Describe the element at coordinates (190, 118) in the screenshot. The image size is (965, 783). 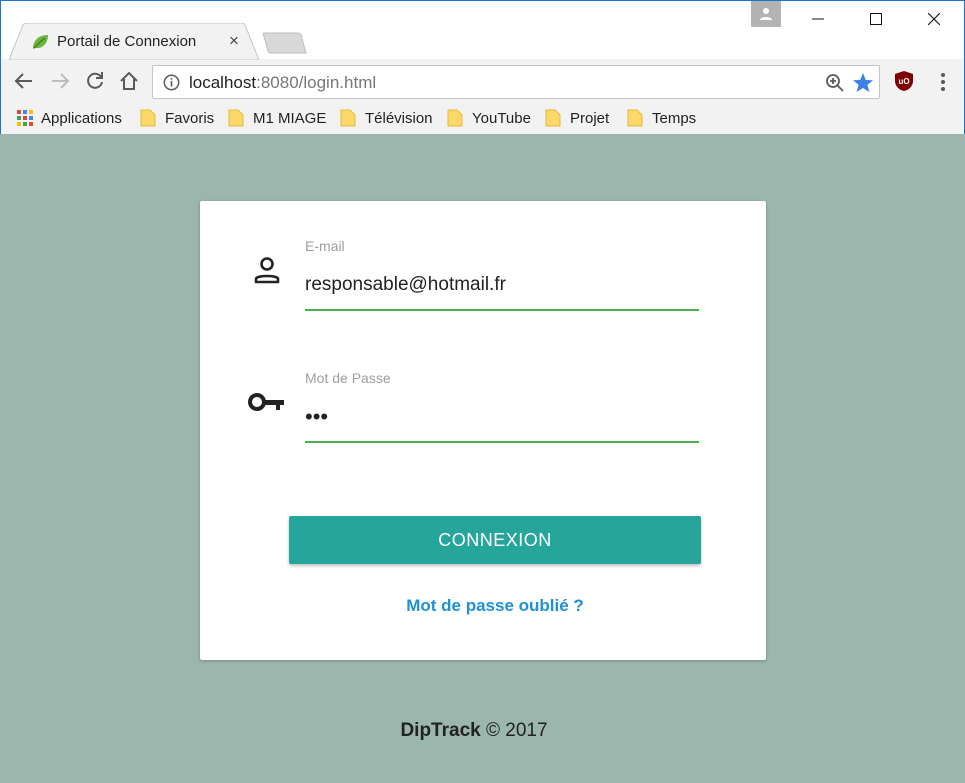
I see `bookmark-label: Favoris` at that location.